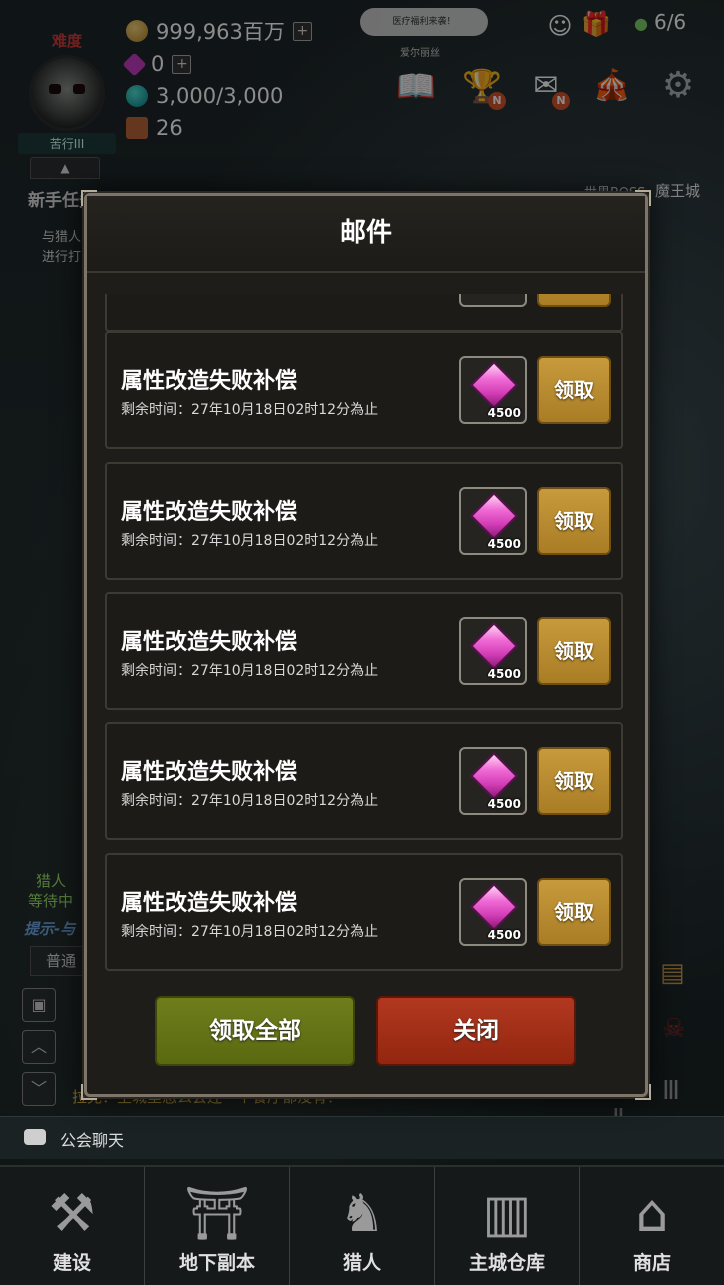  Describe the element at coordinates (362, 1137) in the screenshot. I see `guild-chat-bar: 公会聊天` at that location.